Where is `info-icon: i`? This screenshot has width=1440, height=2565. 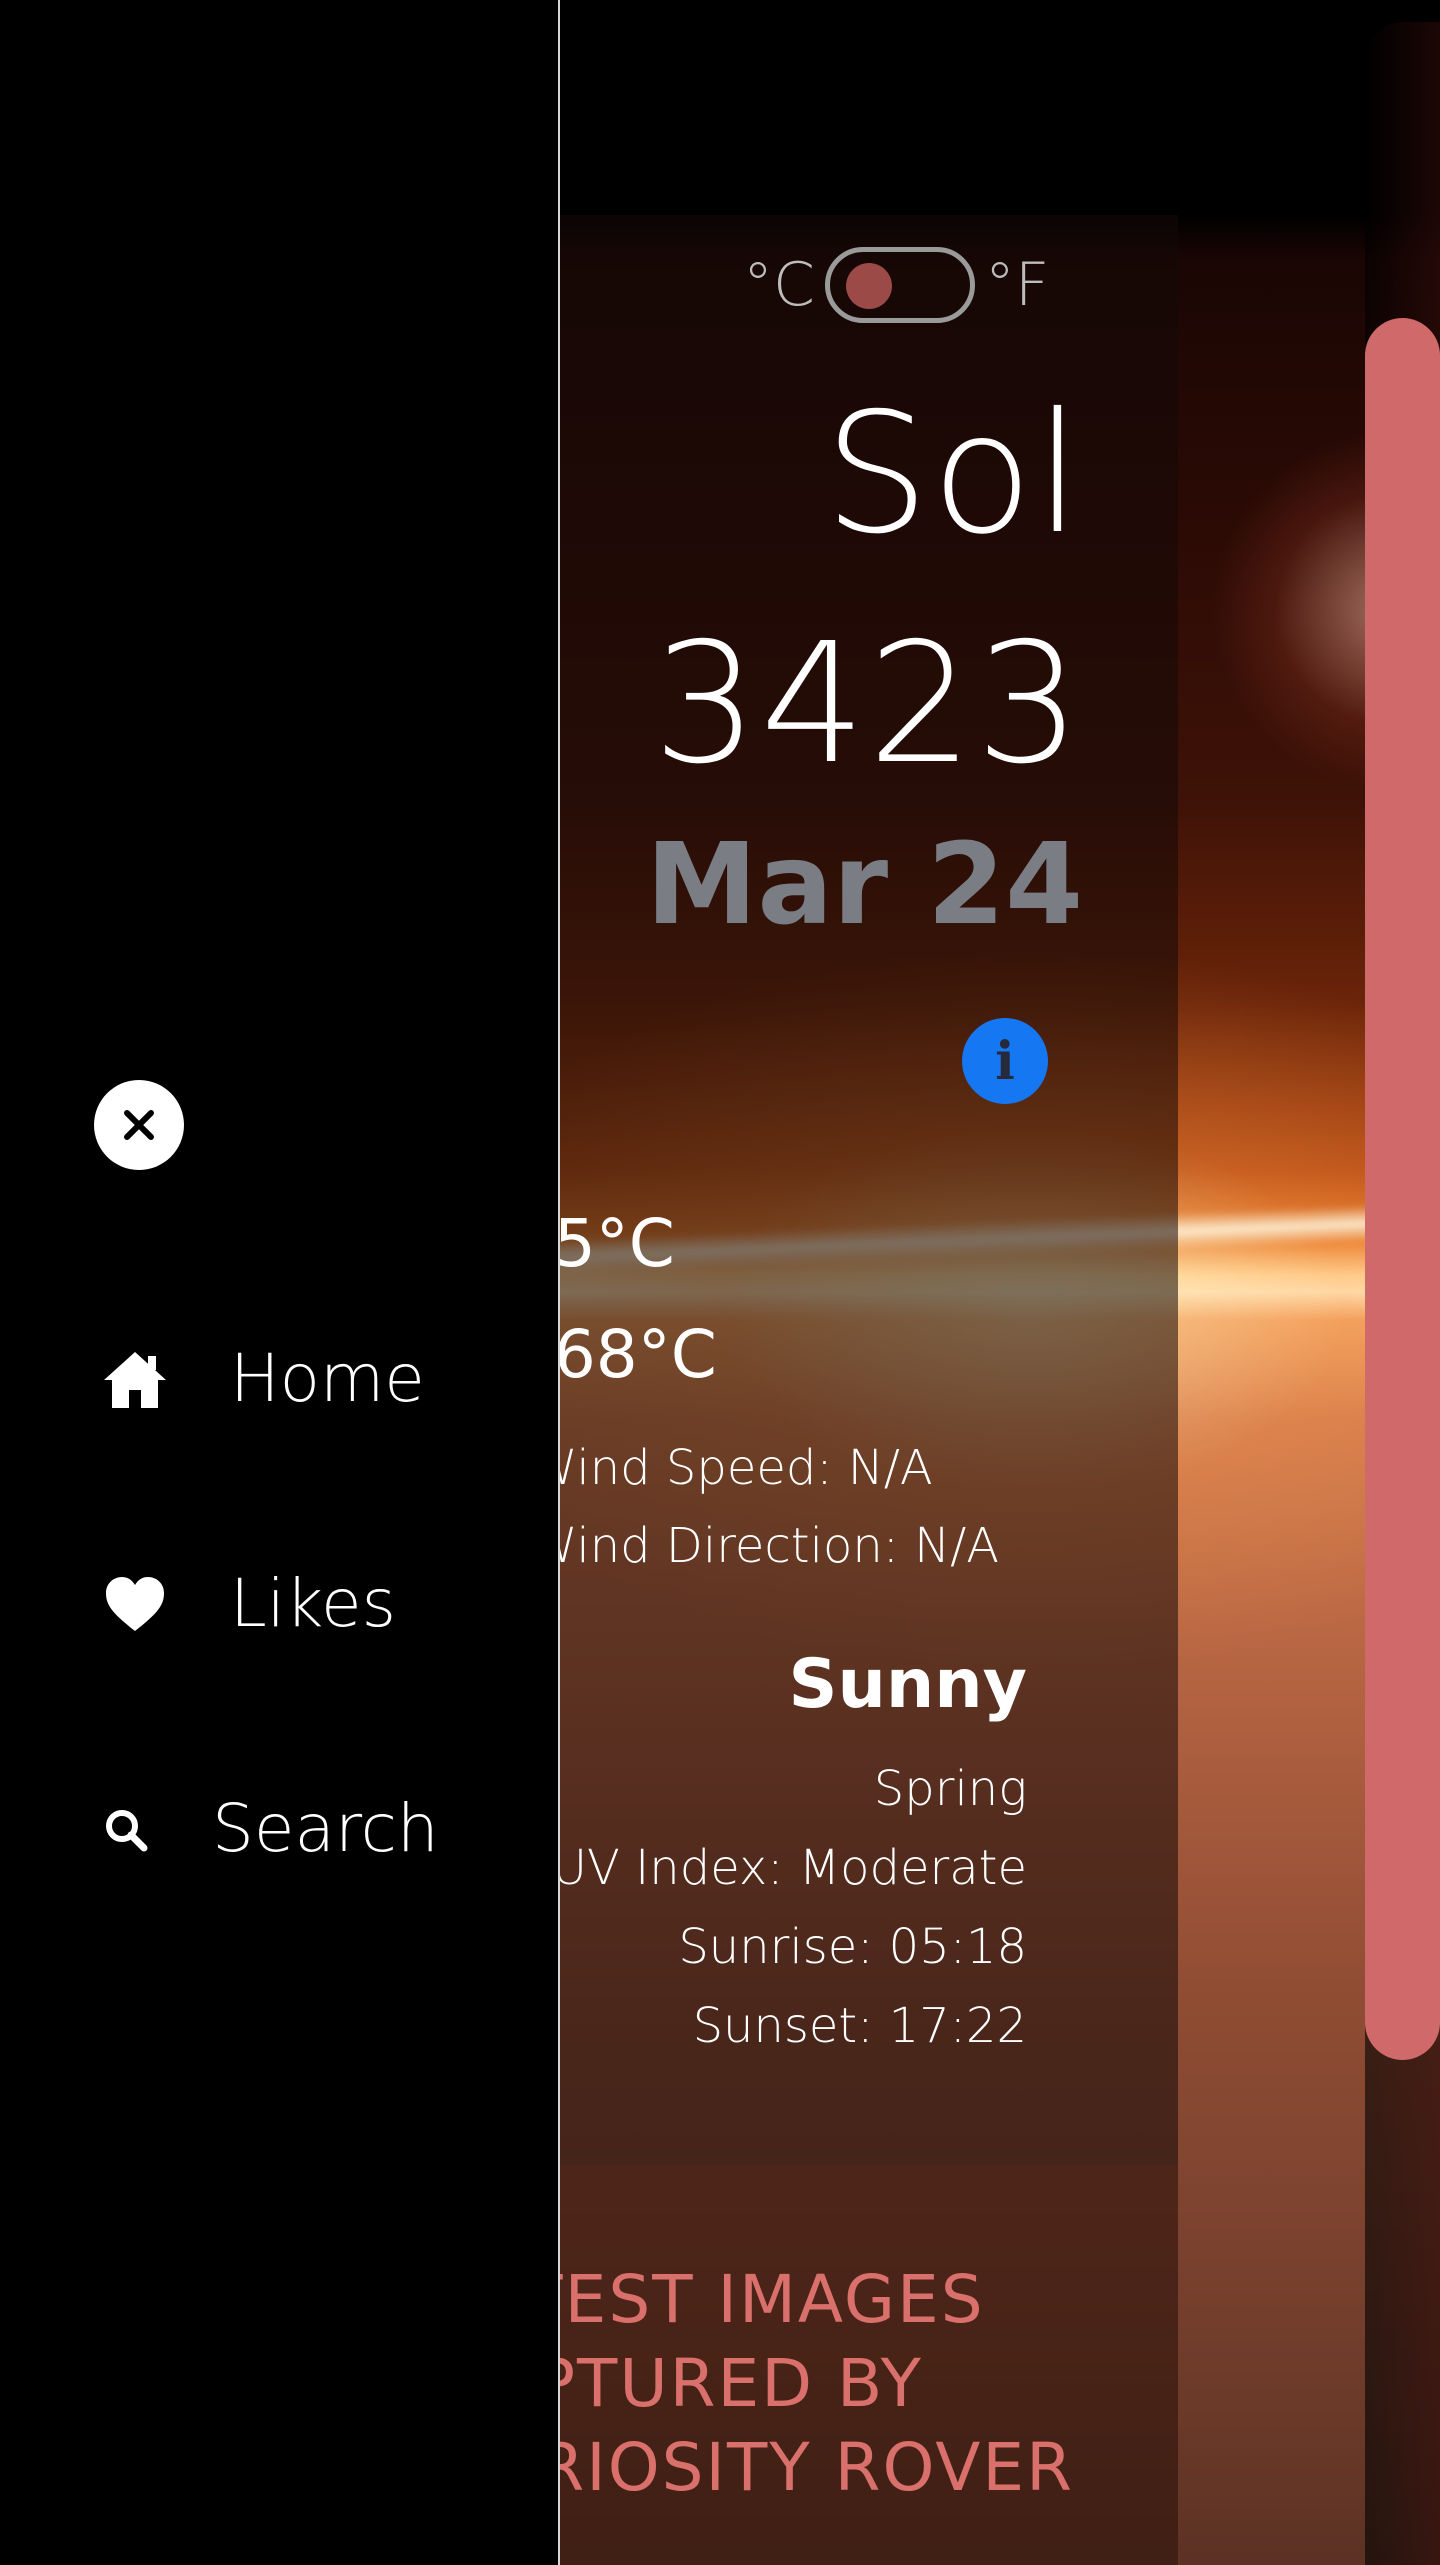 info-icon: i is located at coordinates (1005, 1061).